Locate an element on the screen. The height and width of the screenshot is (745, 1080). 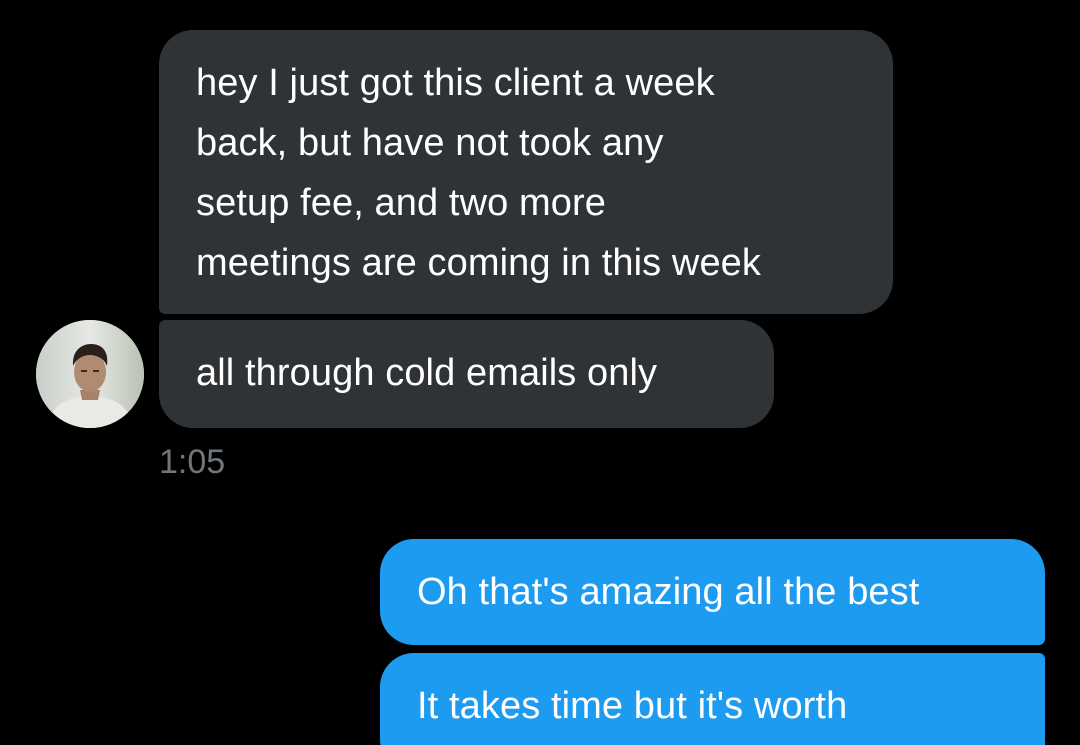
outgoing-message-bubble: It takes time but it's worth is located at coordinates (712, 699).